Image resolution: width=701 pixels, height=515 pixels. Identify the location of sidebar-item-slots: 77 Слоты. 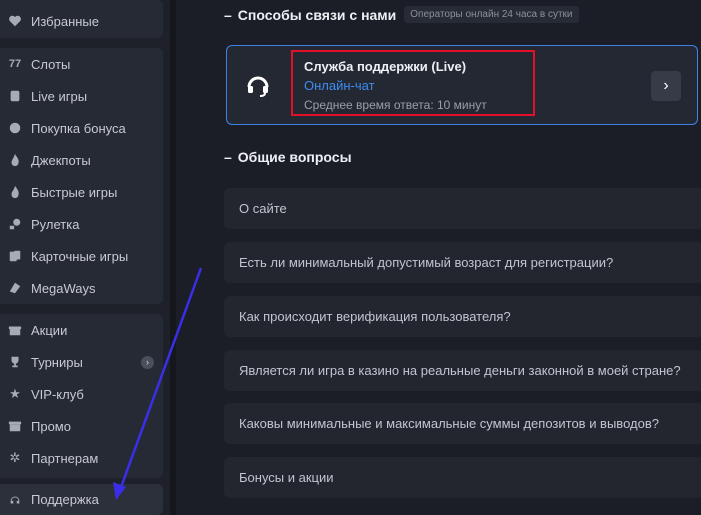
(81, 64).